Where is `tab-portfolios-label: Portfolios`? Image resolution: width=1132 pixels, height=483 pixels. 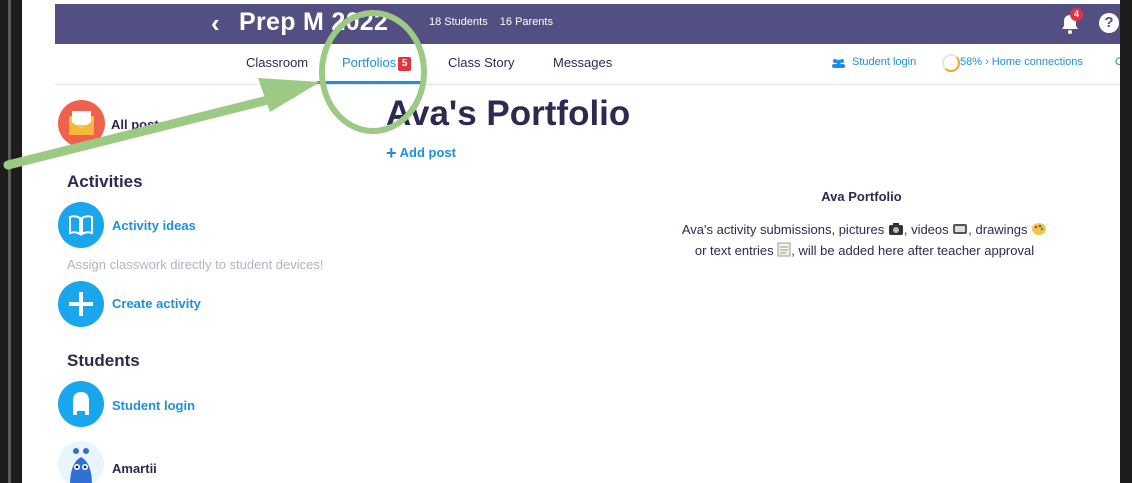 tab-portfolios-label: Portfolios is located at coordinates (369, 62).